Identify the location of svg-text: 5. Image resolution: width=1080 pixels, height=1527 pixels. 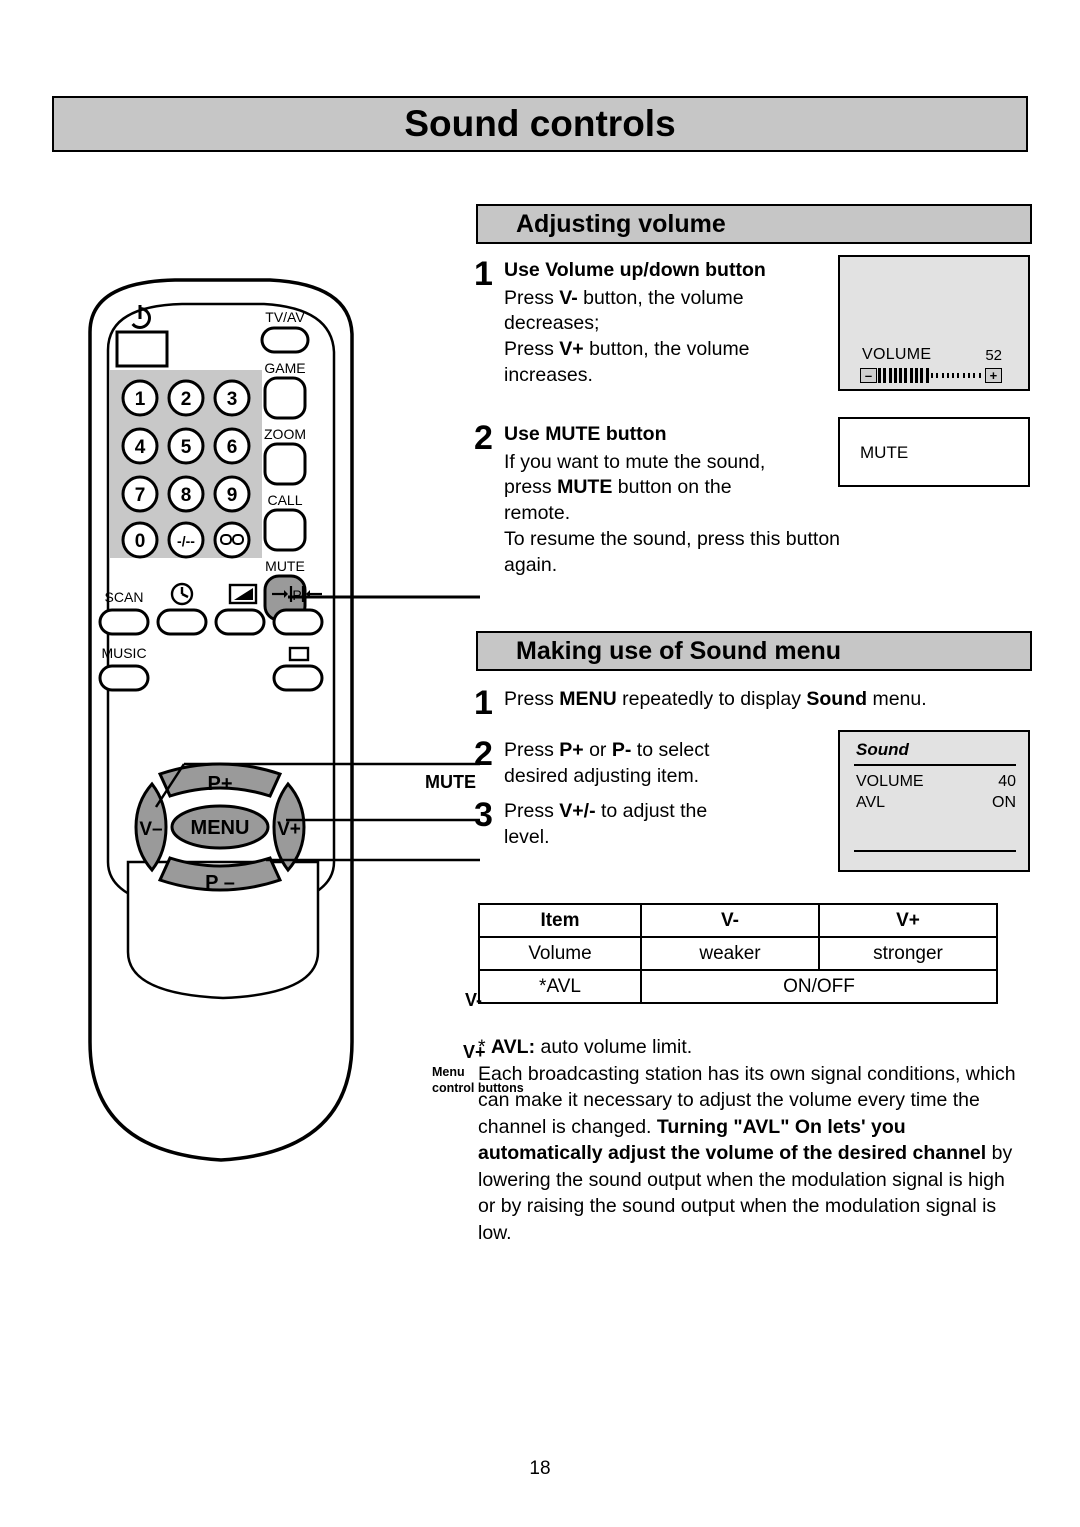
(186, 447).